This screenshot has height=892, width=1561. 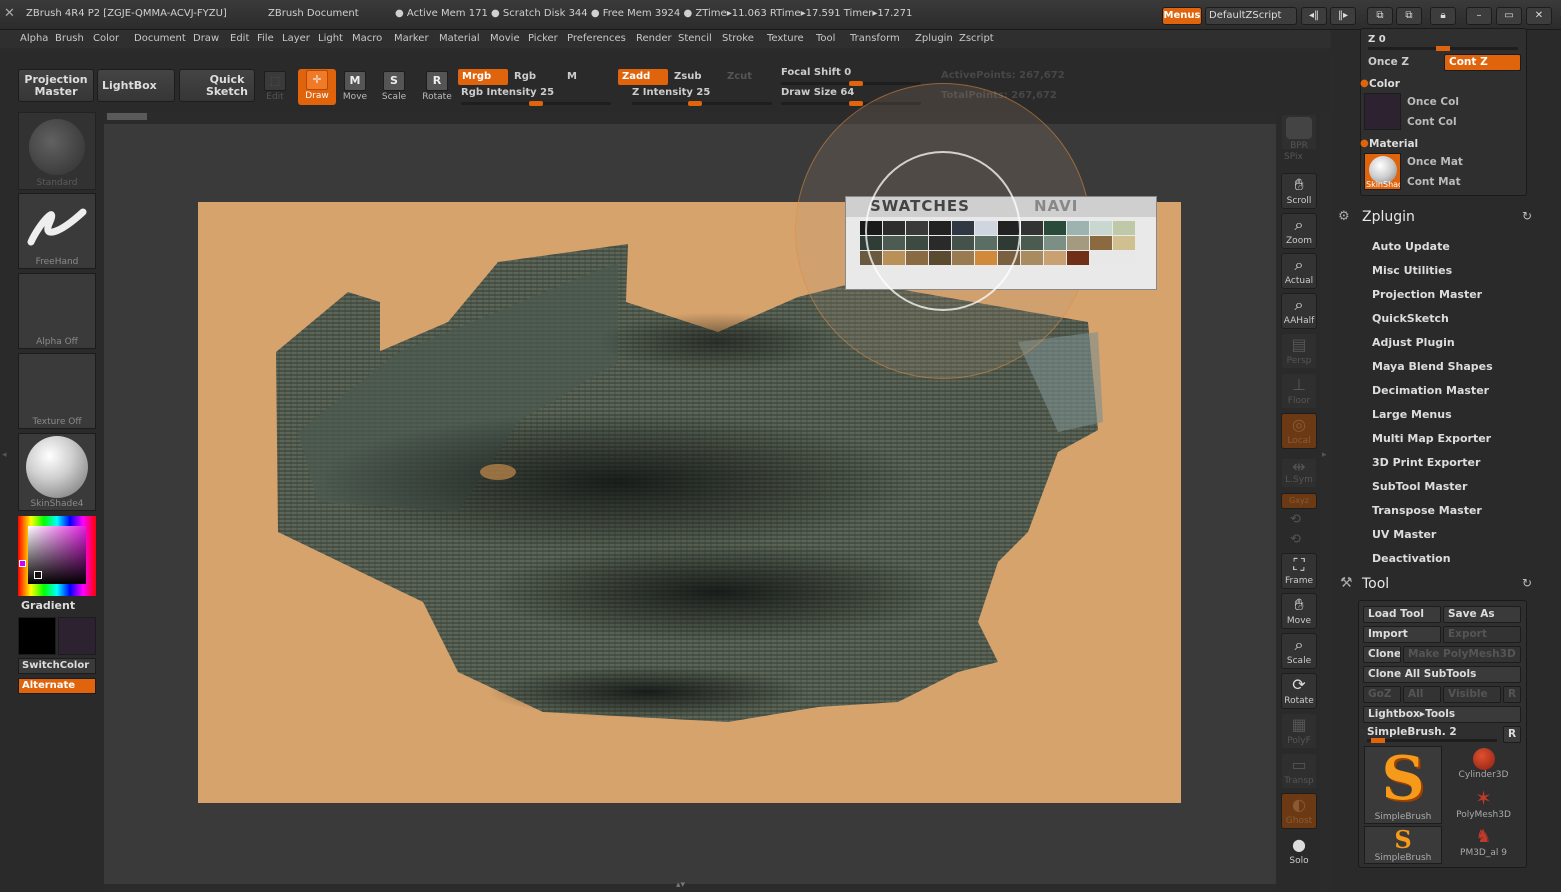 What do you see at coordinates (1443, 48) in the screenshot?
I see `z-slider-track` at bounding box center [1443, 48].